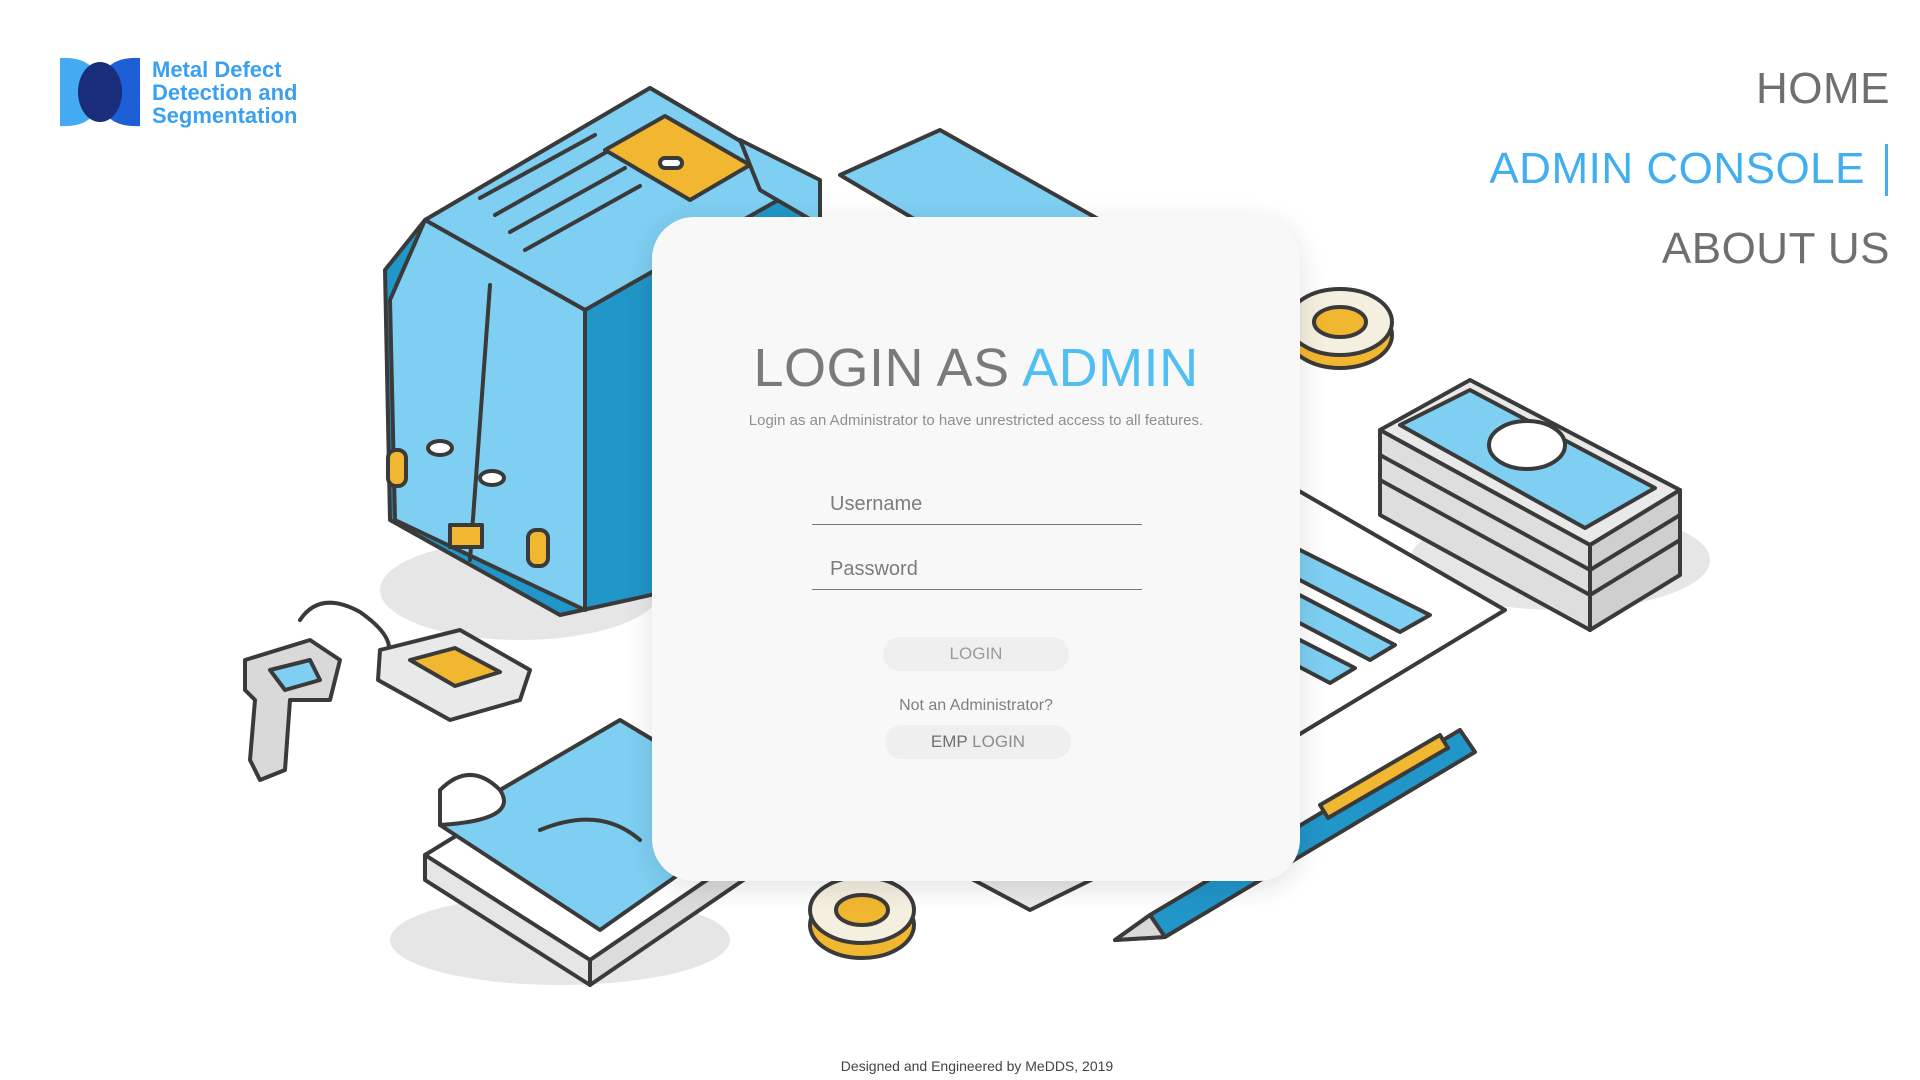  Describe the element at coordinates (1110, 368) in the screenshot. I see `login-title-accent: ADMIN` at that location.